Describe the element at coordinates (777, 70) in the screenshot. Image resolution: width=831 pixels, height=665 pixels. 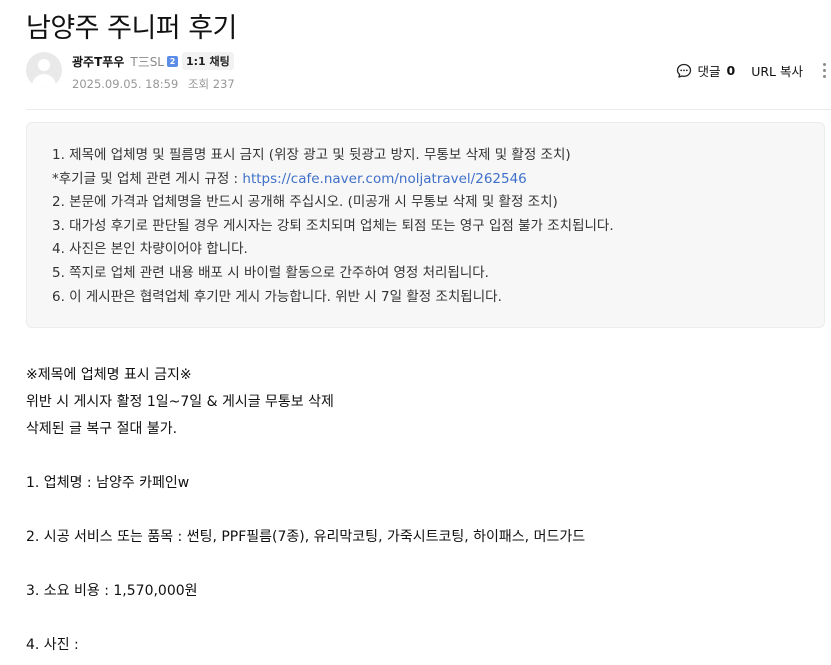
I see `url-copy-button: URL 복사` at that location.